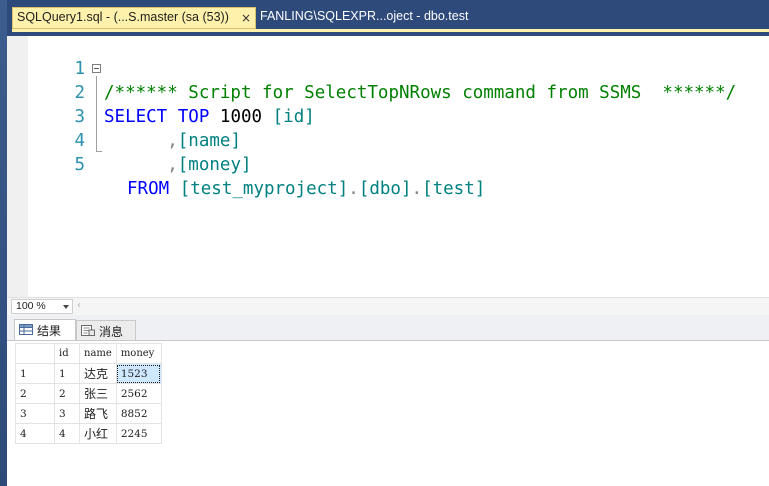 The height and width of the screenshot is (486, 769). I want to click on grid-header-row: id name money, so click(88, 353).